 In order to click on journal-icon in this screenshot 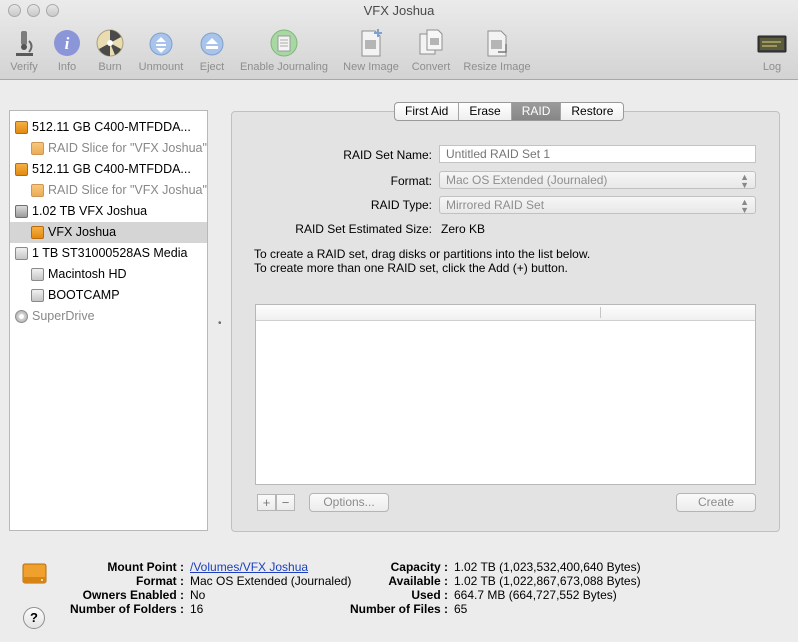, I will do `click(284, 43)`.